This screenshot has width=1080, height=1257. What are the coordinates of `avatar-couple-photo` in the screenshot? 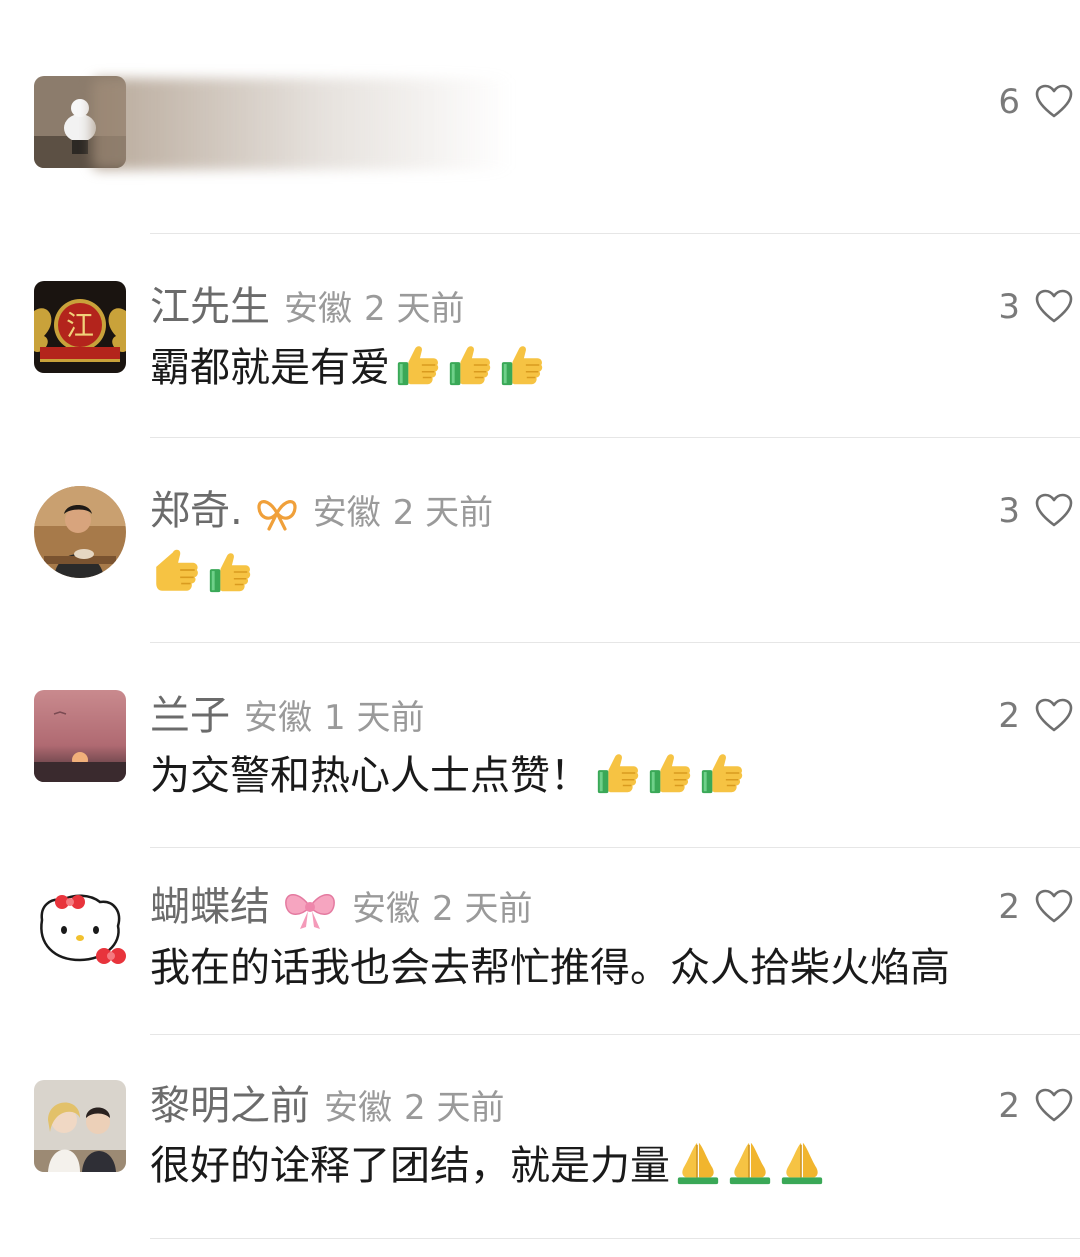 It's located at (80, 1126).